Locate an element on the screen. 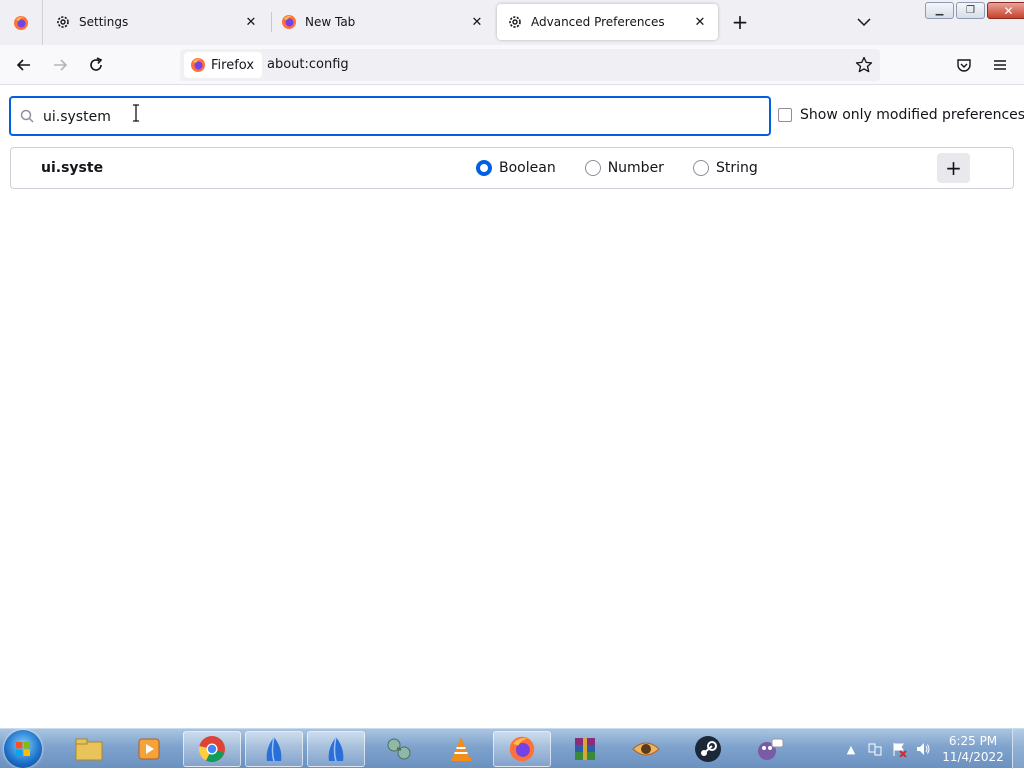  pocket-icon is located at coordinates (964, 65).